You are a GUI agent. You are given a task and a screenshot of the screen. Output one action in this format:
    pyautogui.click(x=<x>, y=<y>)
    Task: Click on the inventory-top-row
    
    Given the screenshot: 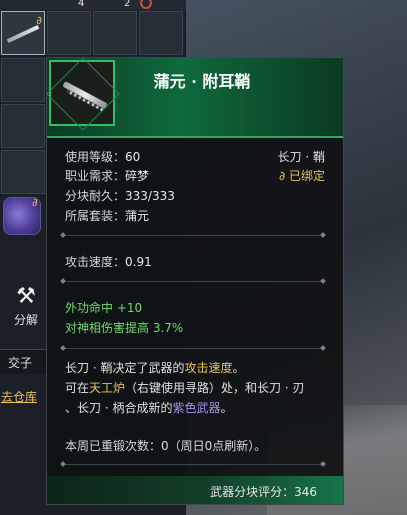 What is the action you would take?
    pyautogui.click(x=93, y=5)
    